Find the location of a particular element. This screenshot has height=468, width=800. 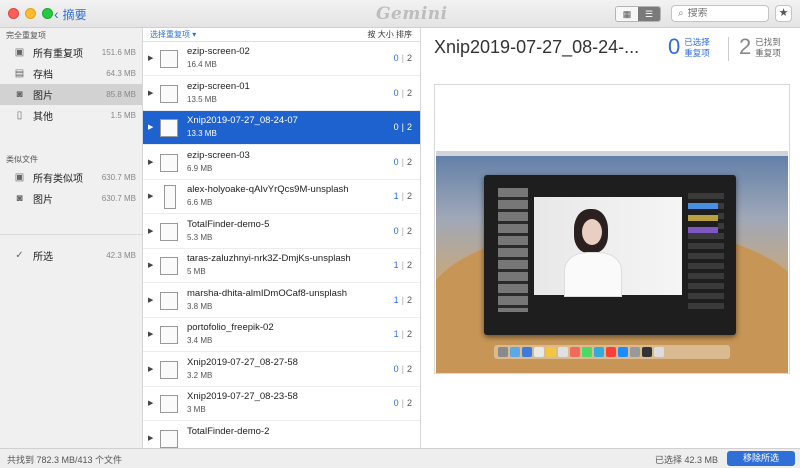

list-row: ▶ TotalFinder-demo-5 5.3 MB 0 | 2 is located at coordinates (281, 232).